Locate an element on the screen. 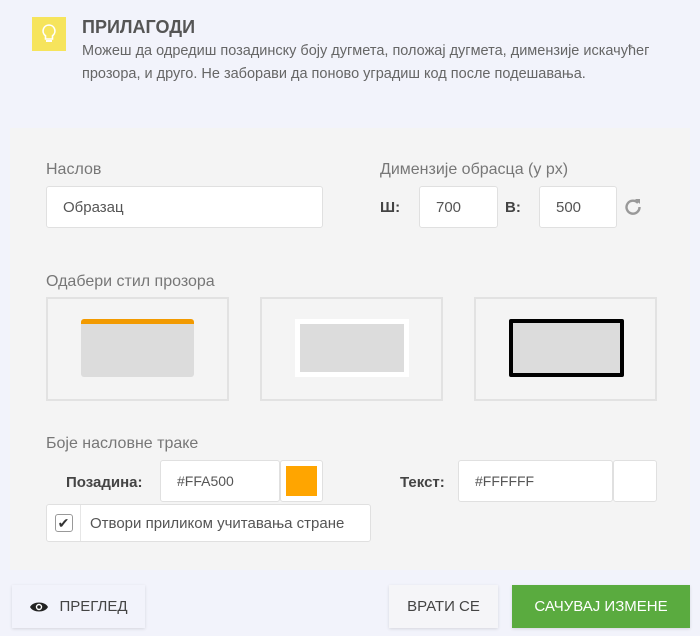 This screenshot has width=700, height=636. width-label: Ш: is located at coordinates (390, 207).